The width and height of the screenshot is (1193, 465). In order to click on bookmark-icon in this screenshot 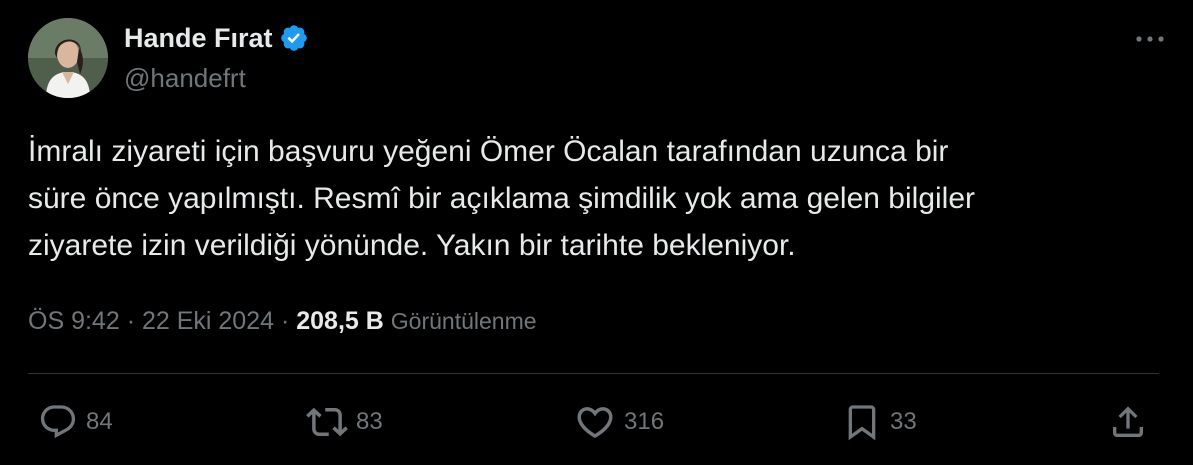, I will do `click(862, 423)`.